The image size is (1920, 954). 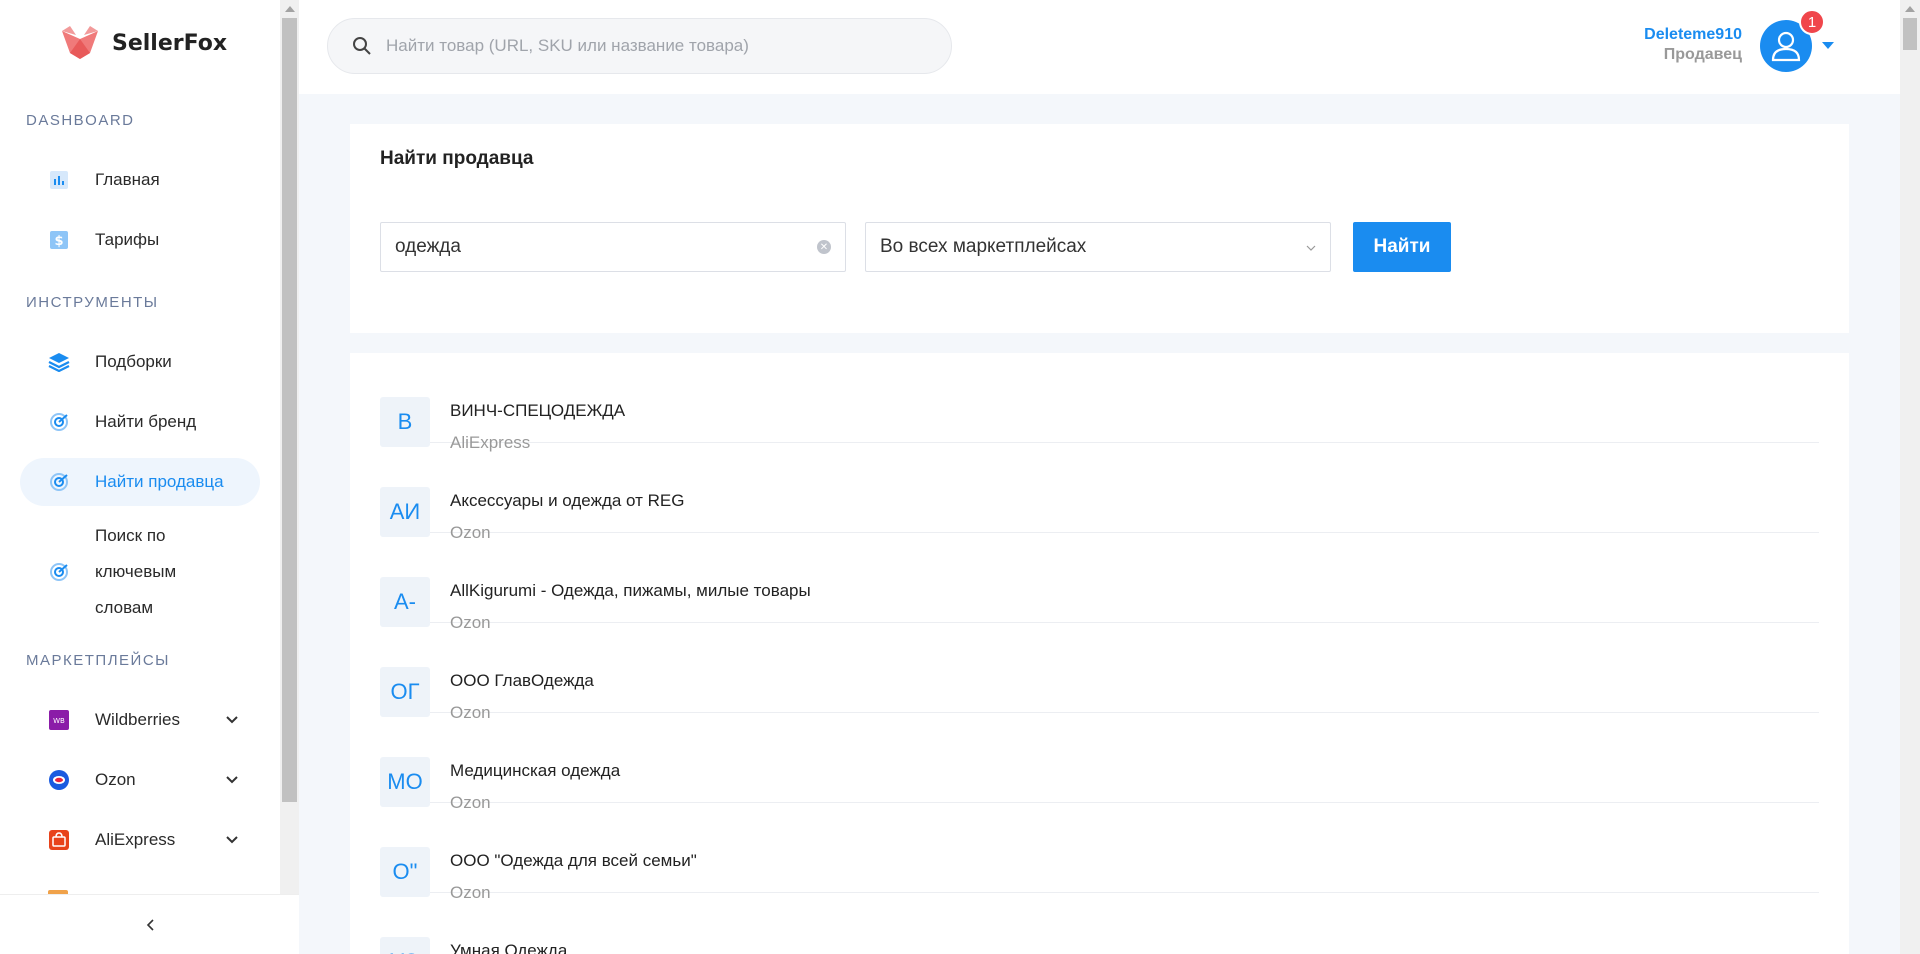 What do you see at coordinates (573, 861) in the screenshot?
I see `seller-name: ООО "Одежда для всей семьи"` at bounding box center [573, 861].